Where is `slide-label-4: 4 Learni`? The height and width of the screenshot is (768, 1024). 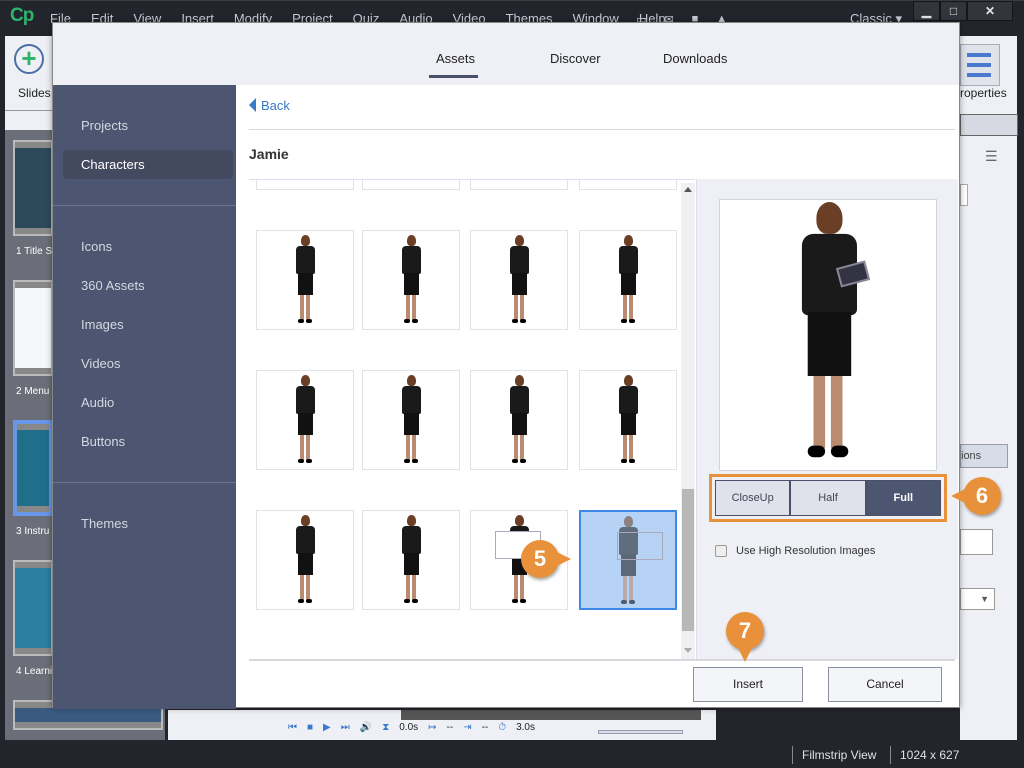 slide-label-4: 4 Learni is located at coordinates (34, 671).